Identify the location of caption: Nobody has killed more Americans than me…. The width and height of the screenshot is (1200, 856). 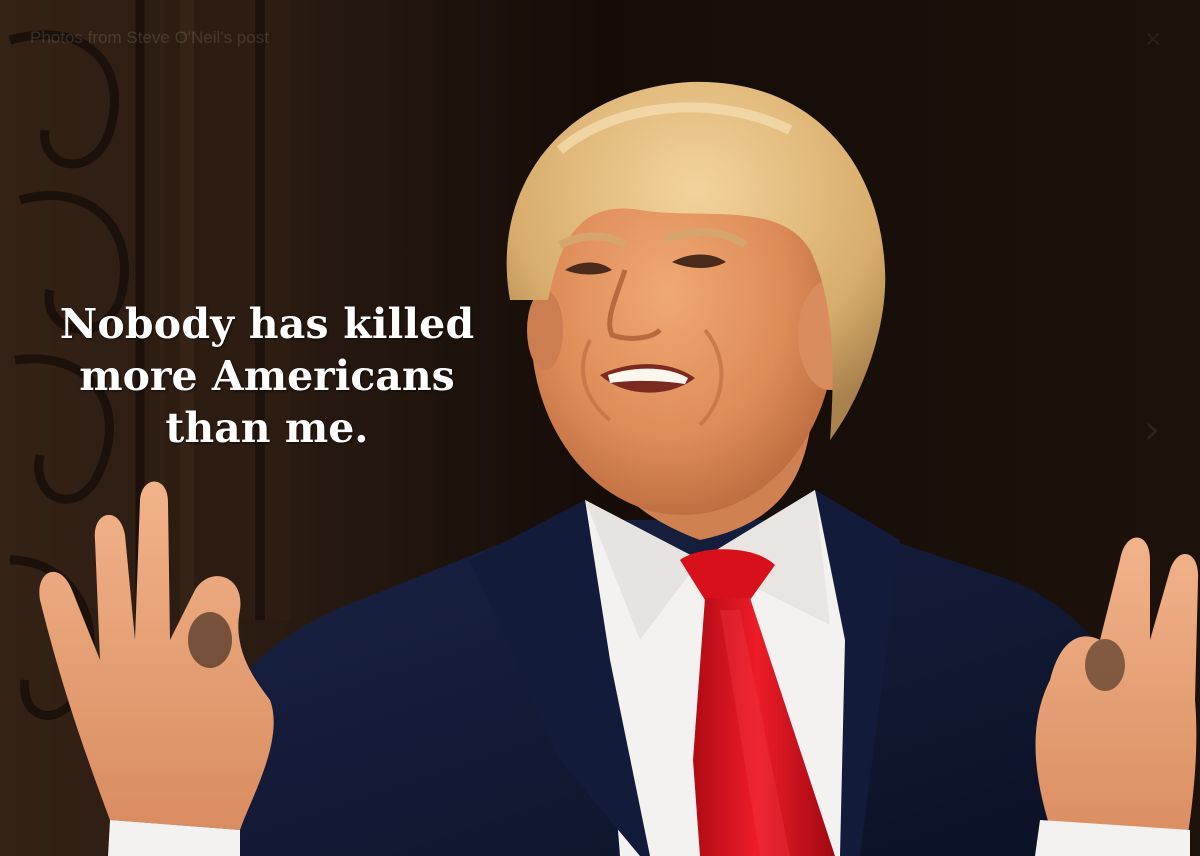
(267, 376).